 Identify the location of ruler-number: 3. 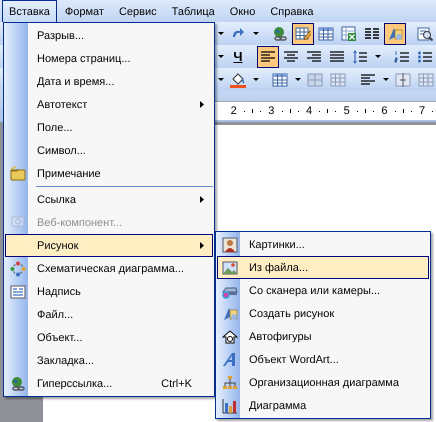
(271, 111).